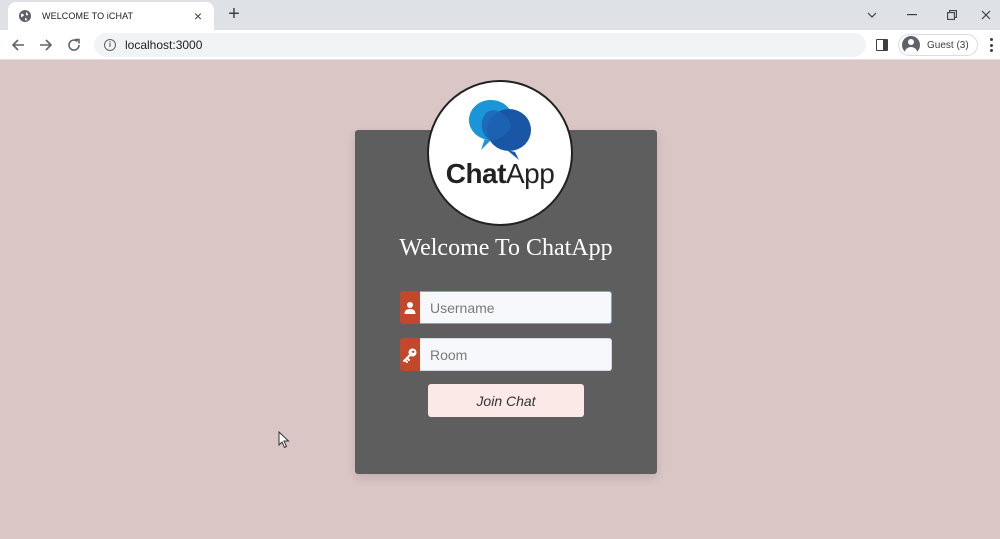 The image size is (1000, 539). Describe the element at coordinates (164, 45) in the screenshot. I see `address-url: localhost:3000` at that location.